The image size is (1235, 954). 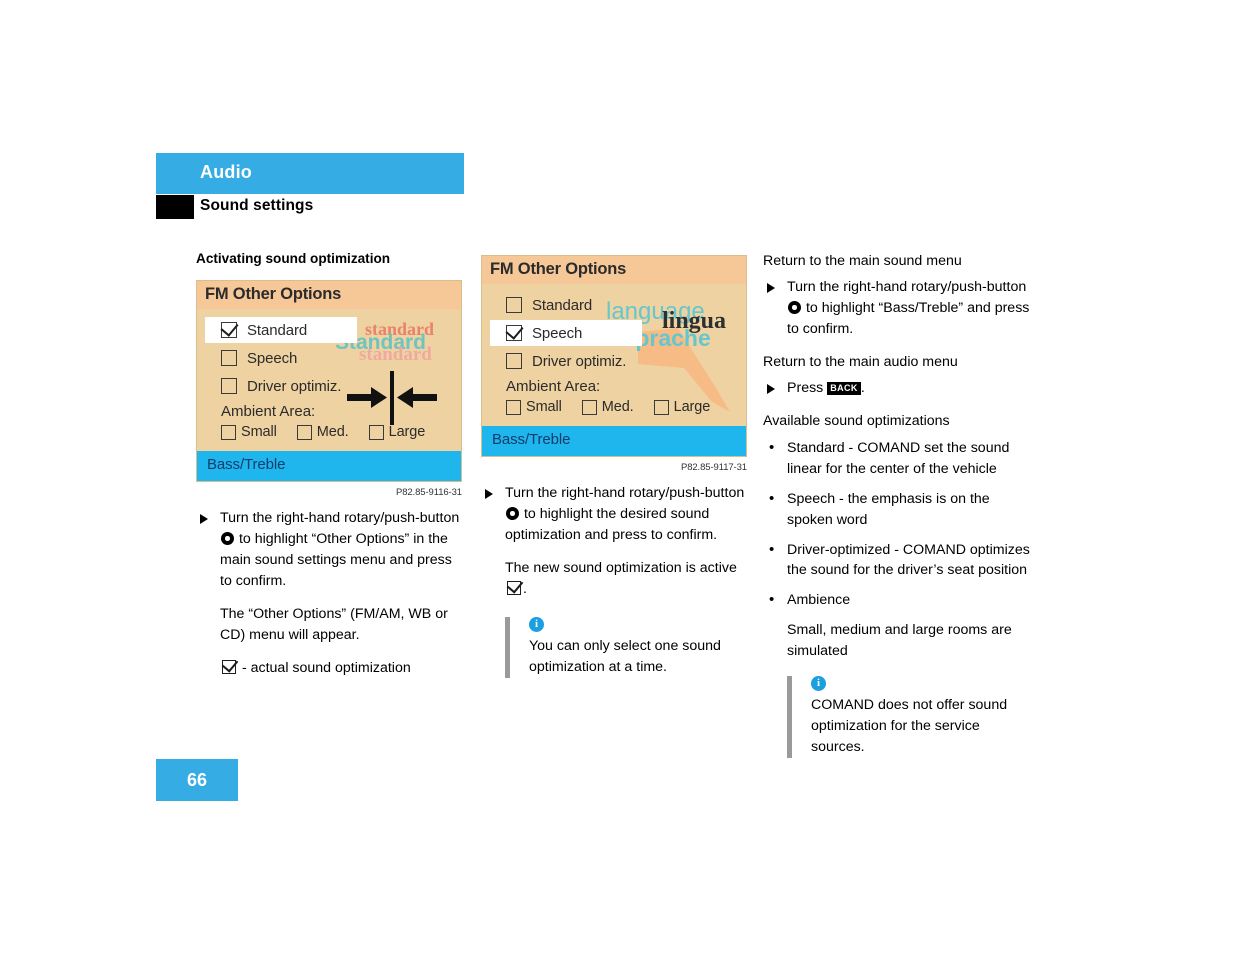 What do you see at coordinates (860, 361) in the screenshot?
I see `right-subheading-2: Return to the main audio menu` at bounding box center [860, 361].